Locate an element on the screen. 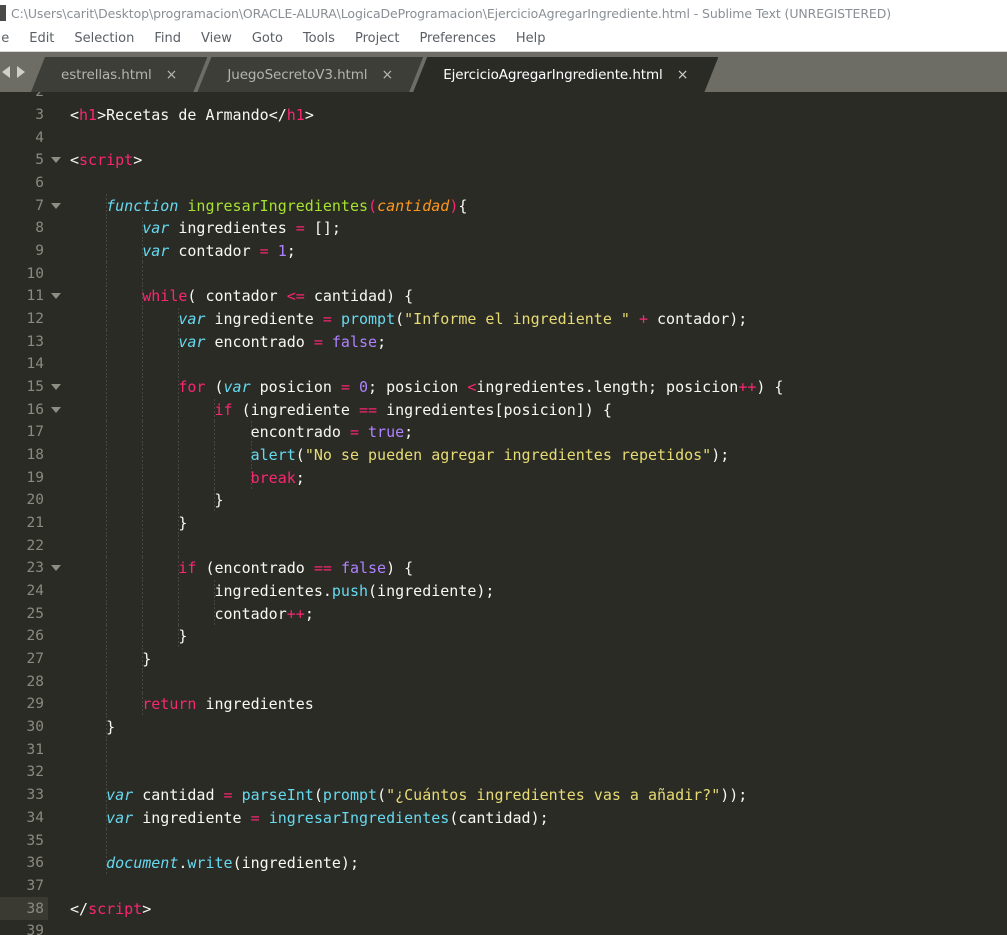  menu-item-view: View is located at coordinates (216, 38).